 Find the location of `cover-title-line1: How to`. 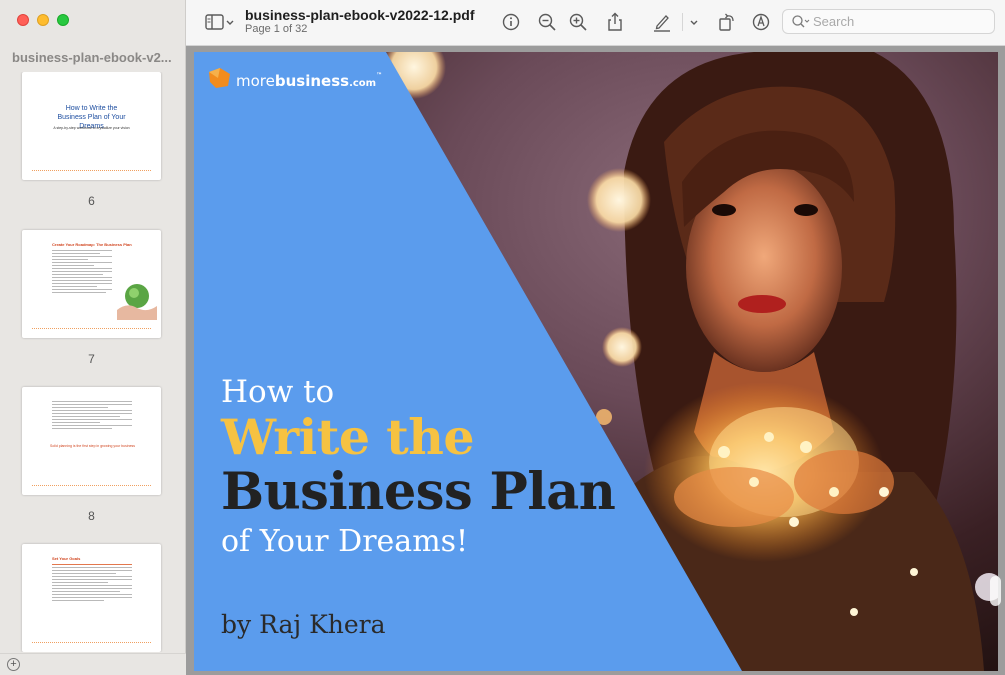

cover-title-line1: How to is located at coordinates (278, 392).